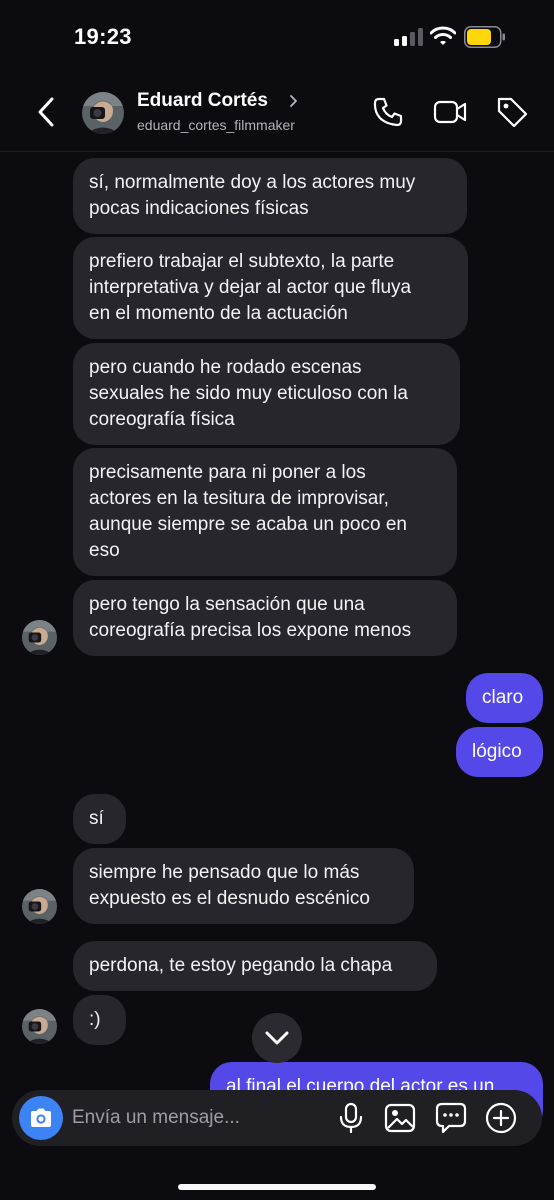  I want to click on message-bubble-sent: claro, so click(504, 698).